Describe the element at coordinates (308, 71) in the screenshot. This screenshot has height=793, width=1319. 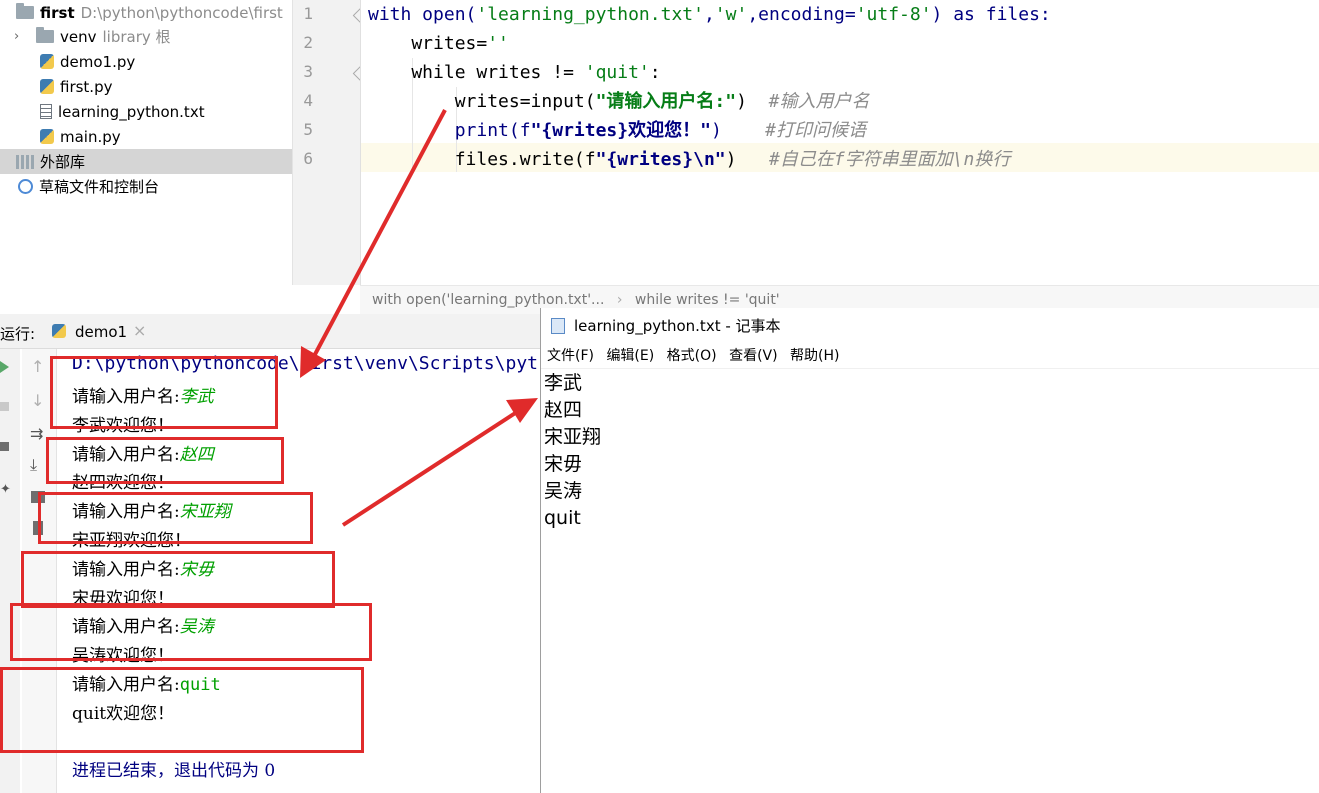
I see `line-number: 3` at that location.